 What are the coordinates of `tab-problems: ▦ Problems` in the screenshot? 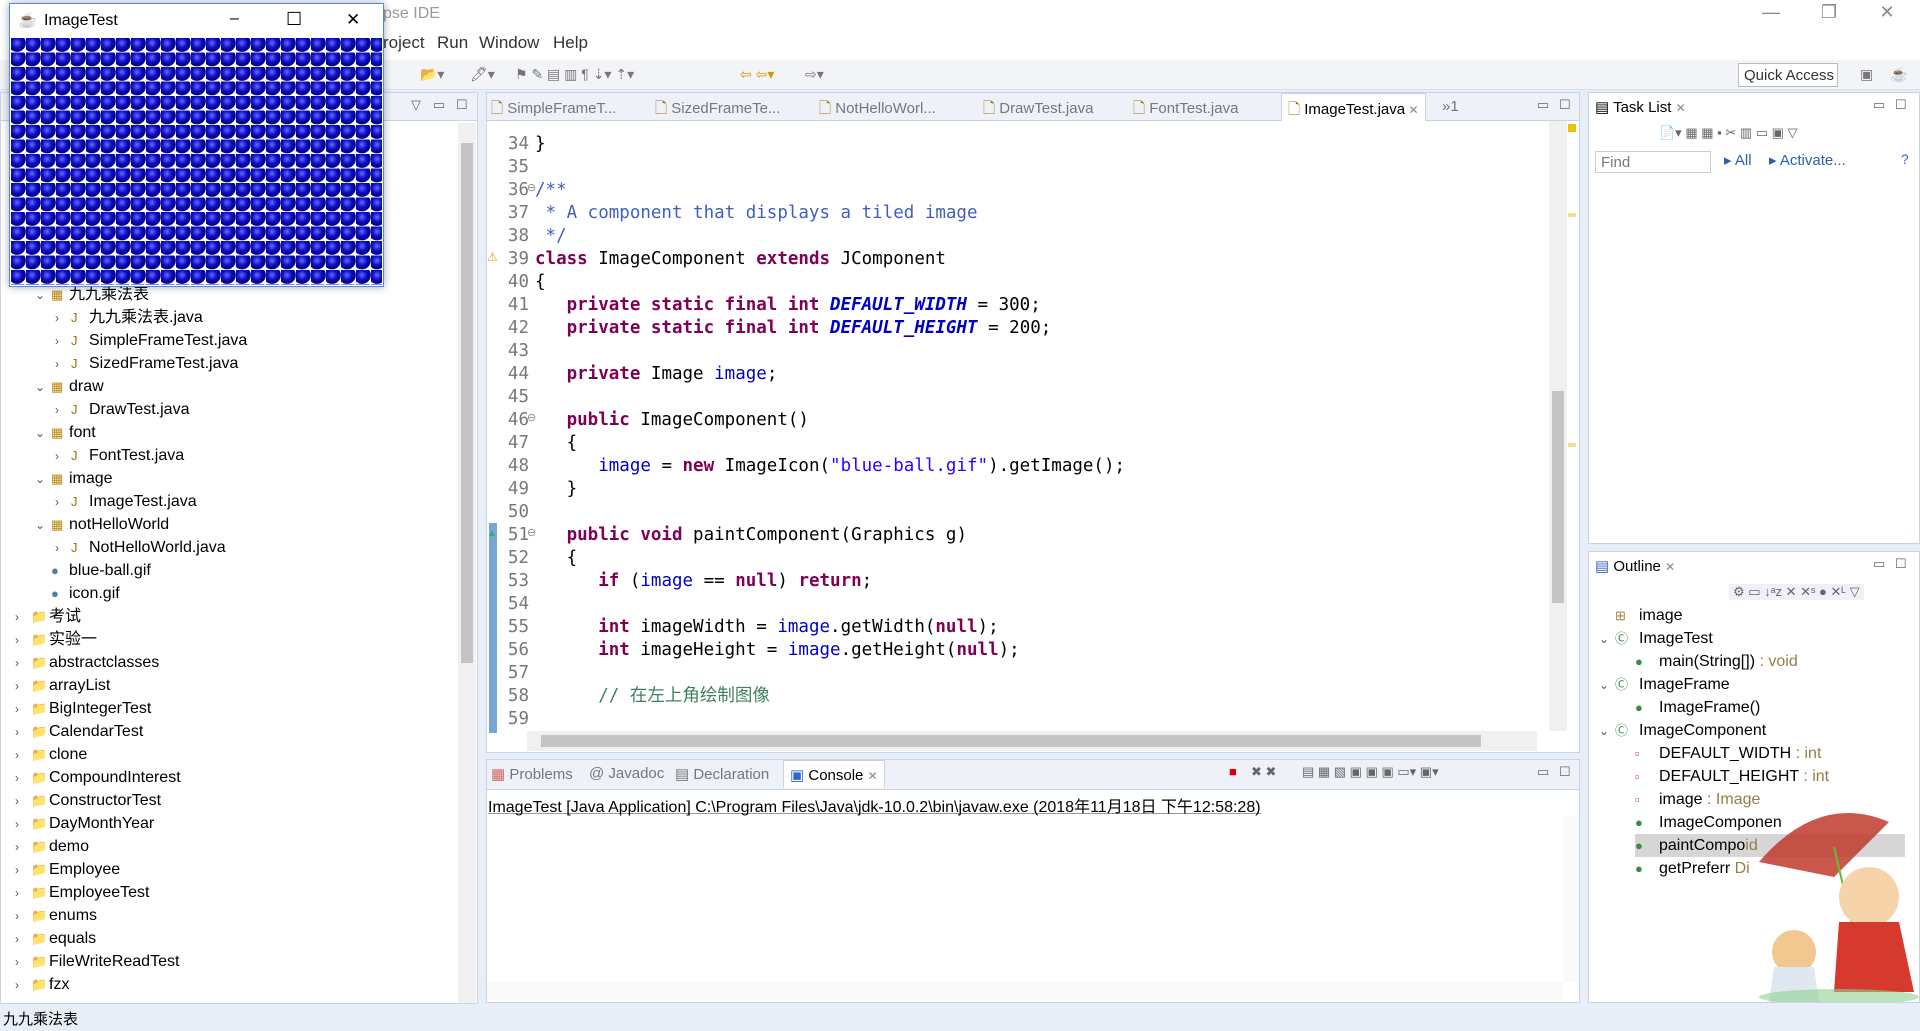 It's located at (532, 774).